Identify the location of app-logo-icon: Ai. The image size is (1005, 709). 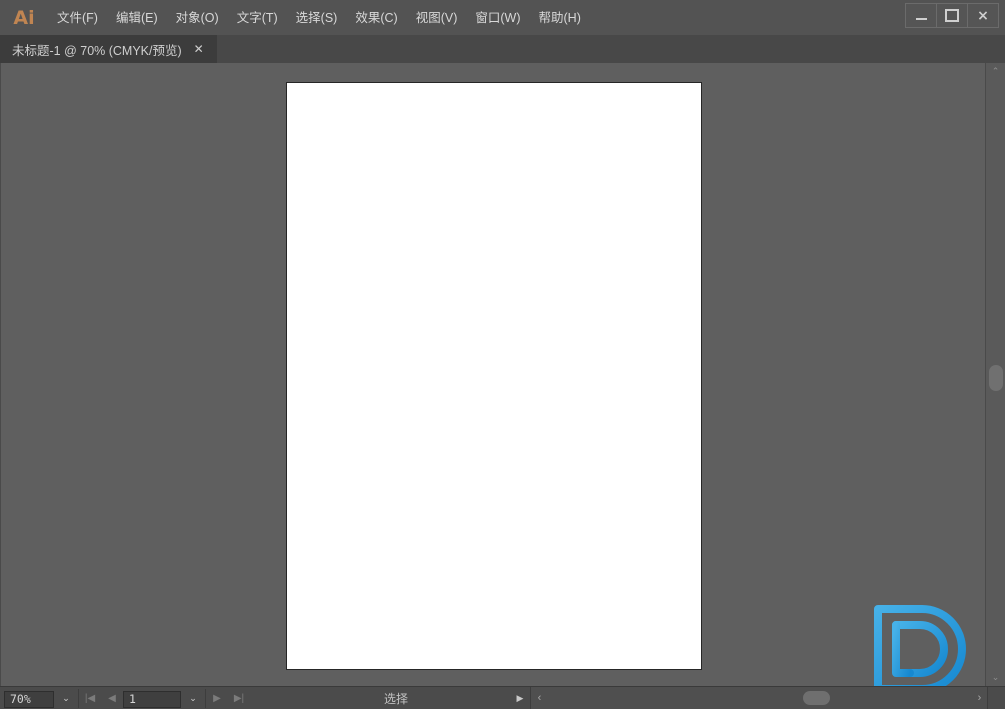
(24, 17).